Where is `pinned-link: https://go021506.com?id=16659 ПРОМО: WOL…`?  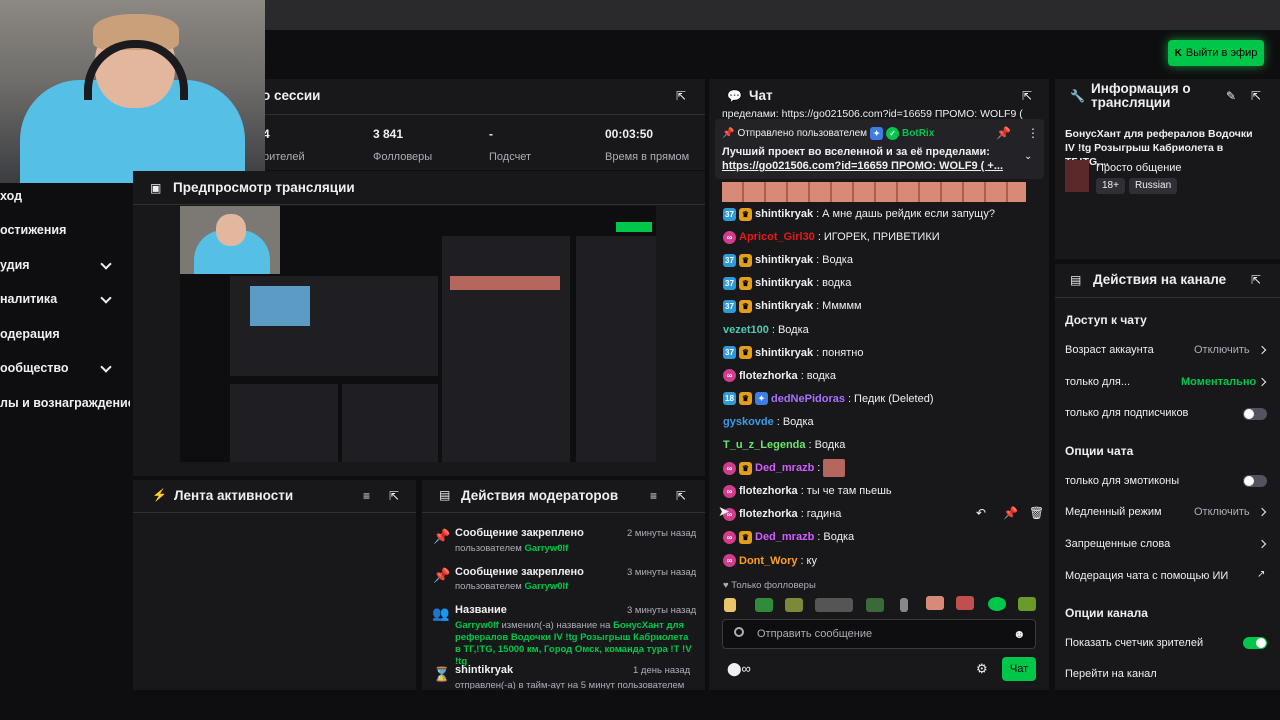 pinned-link: https://go021506.com?id=16659 ПРОМО: WOL… is located at coordinates (862, 166).